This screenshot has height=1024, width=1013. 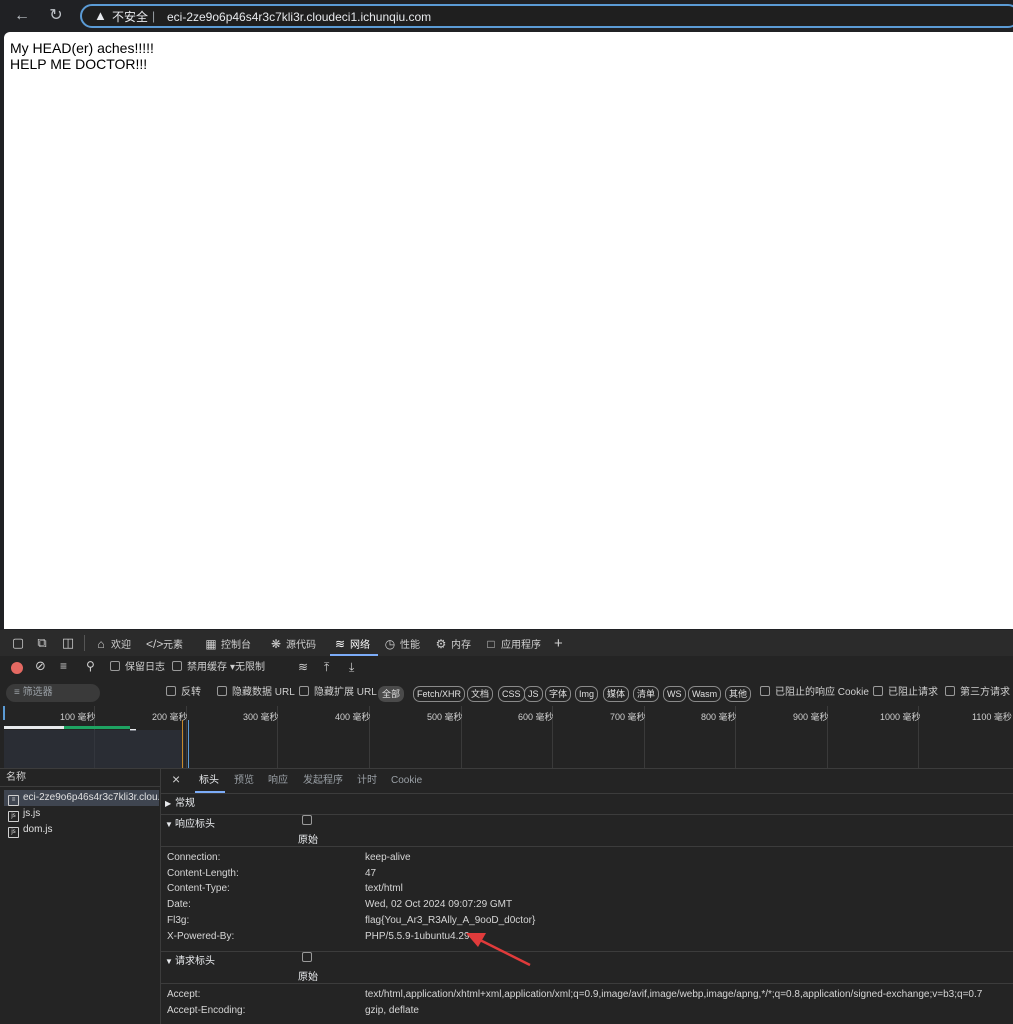 I want to click on timeline-tick: 600 毫秒, so click(x=536, y=717).